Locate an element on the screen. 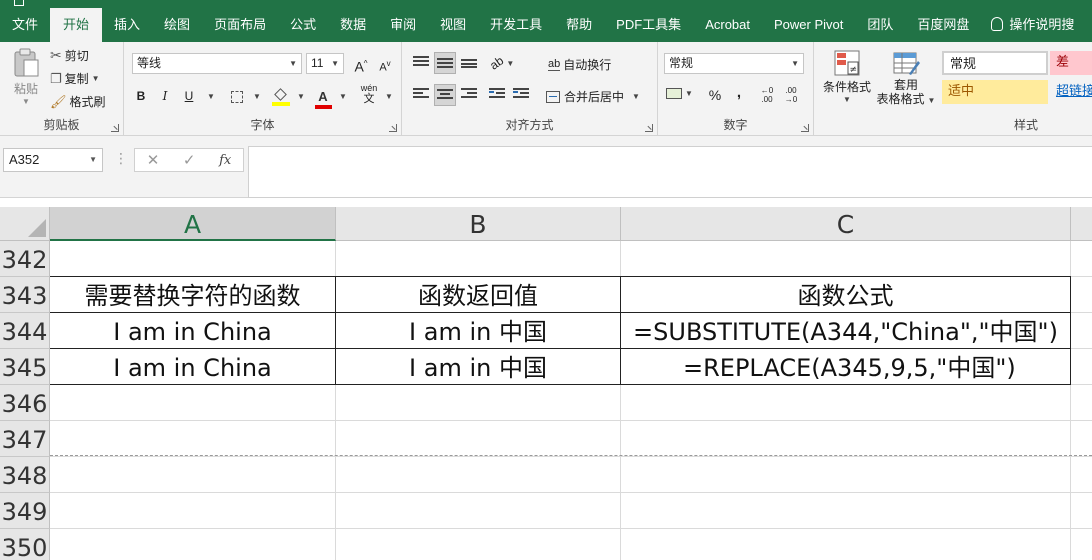  formula-bar-splitter: ⋮ is located at coordinates (121, 158).